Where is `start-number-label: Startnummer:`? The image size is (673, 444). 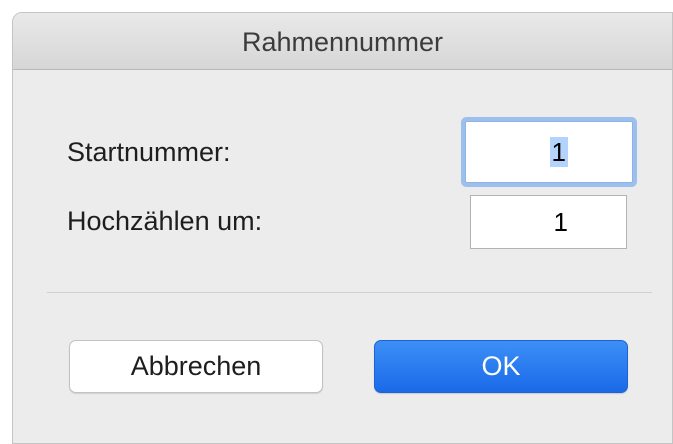
start-number-label: Startnummer: is located at coordinates (149, 152).